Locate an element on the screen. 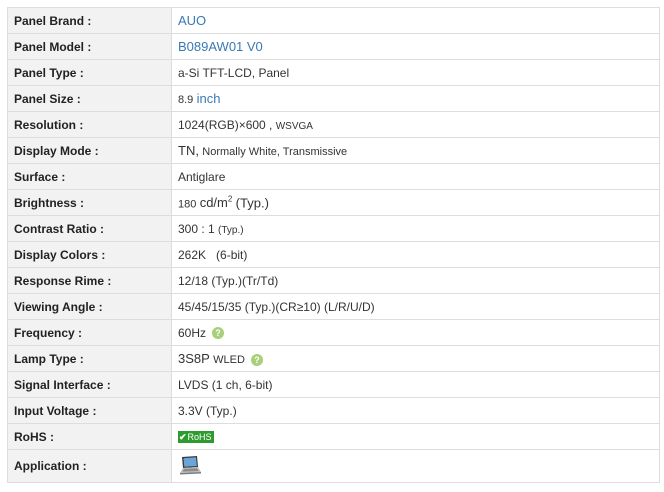  panel-type-value: a-Si TFT-LCD, Panel is located at coordinates (415, 72).